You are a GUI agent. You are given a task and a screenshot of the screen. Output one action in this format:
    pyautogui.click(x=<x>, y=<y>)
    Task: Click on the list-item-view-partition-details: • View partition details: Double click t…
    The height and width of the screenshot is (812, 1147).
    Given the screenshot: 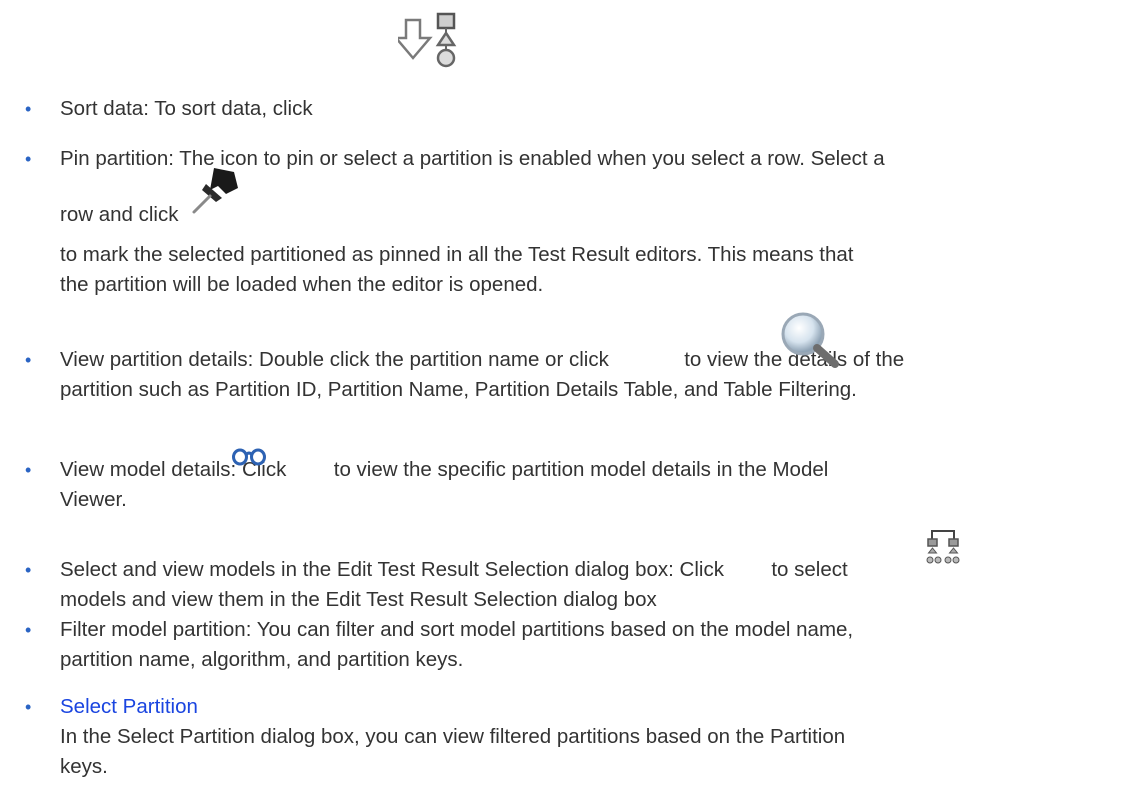 What is the action you would take?
    pyautogui.click(x=576, y=375)
    